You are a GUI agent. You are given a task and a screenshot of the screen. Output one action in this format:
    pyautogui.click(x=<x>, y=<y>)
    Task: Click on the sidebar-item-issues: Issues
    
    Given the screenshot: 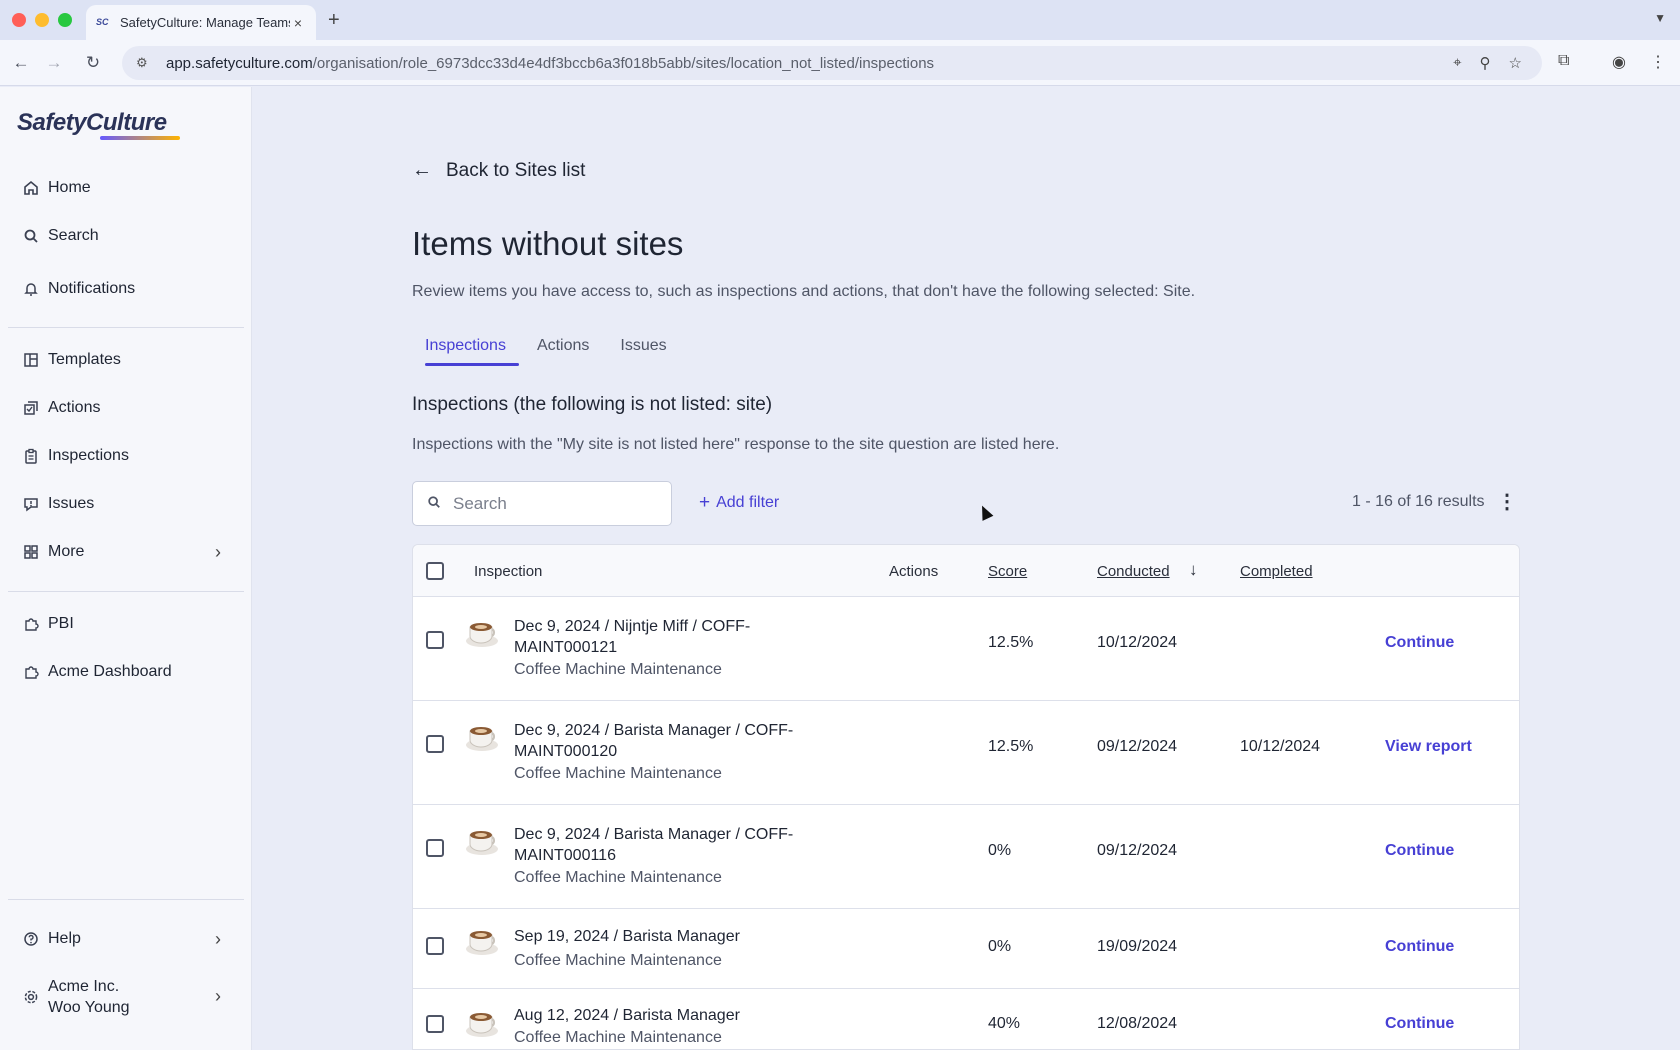 What is the action you would take?
    pyautogui.click(x=58, y=504)
    